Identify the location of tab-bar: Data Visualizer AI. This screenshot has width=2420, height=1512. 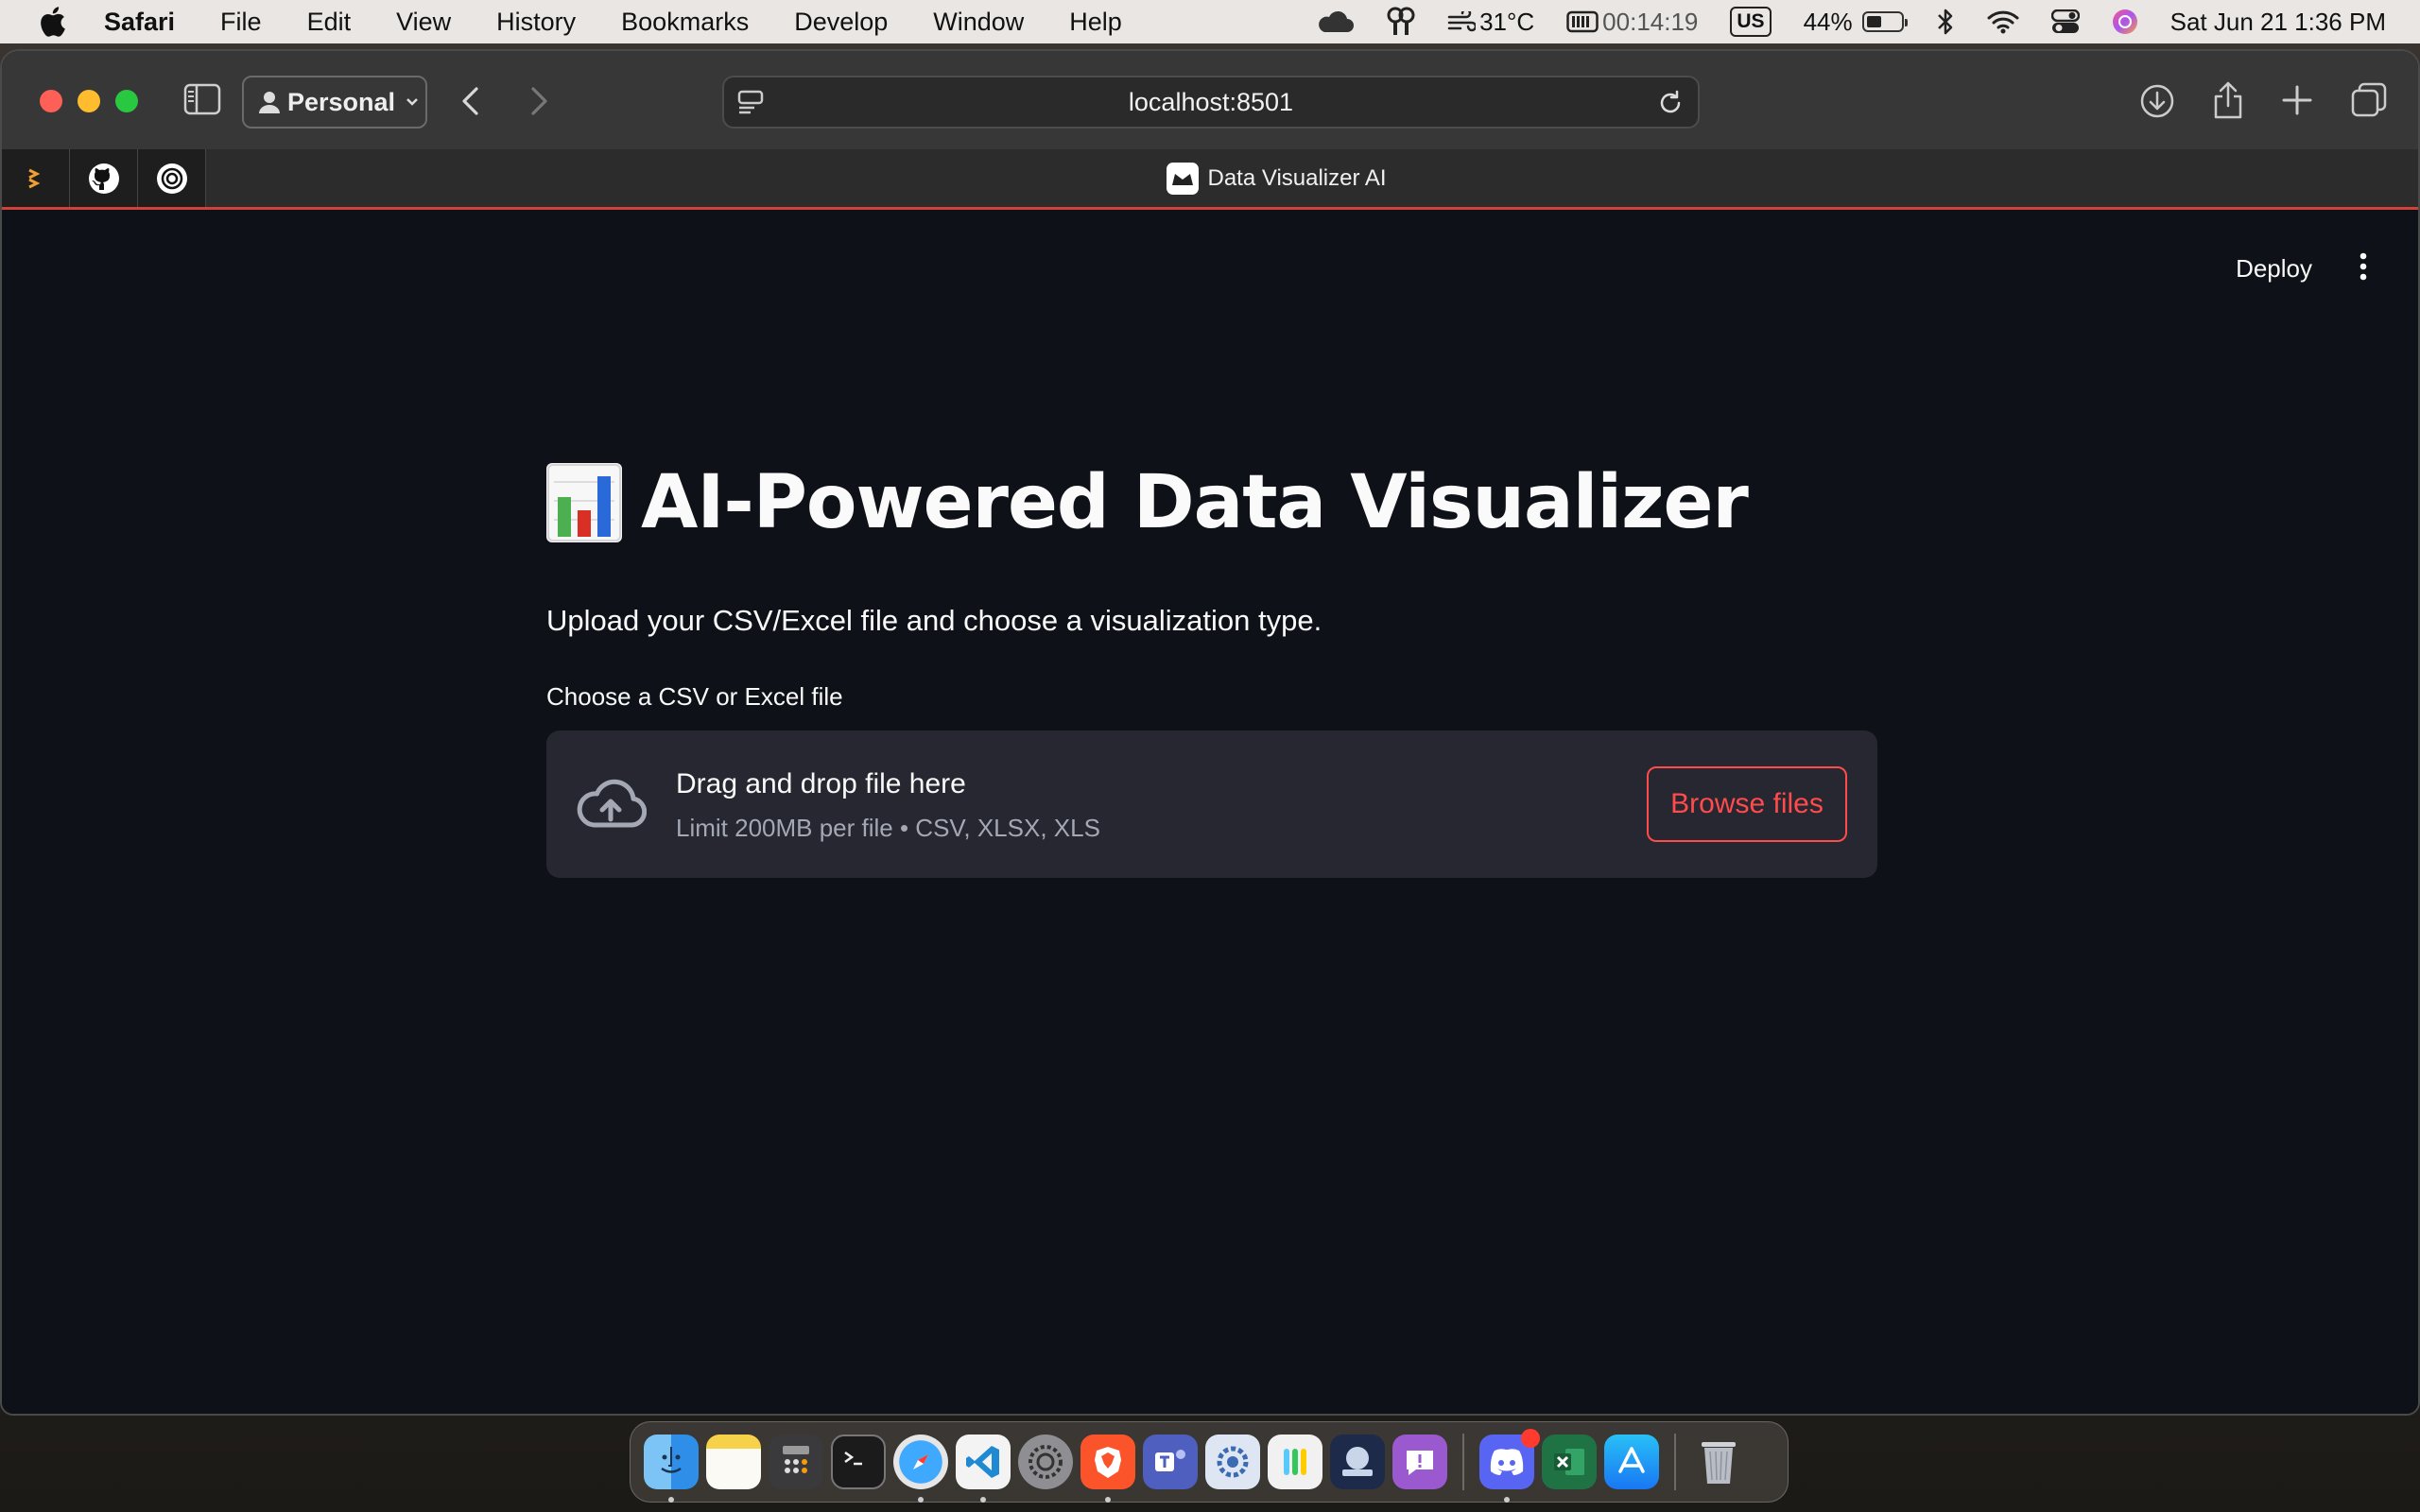
(1210, 179).